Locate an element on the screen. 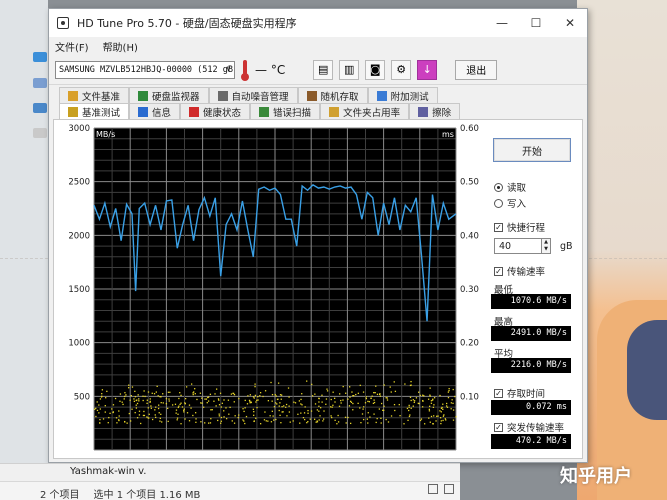  transfer-rate-checkbox: ✓ is located at coordinates (498, 271).